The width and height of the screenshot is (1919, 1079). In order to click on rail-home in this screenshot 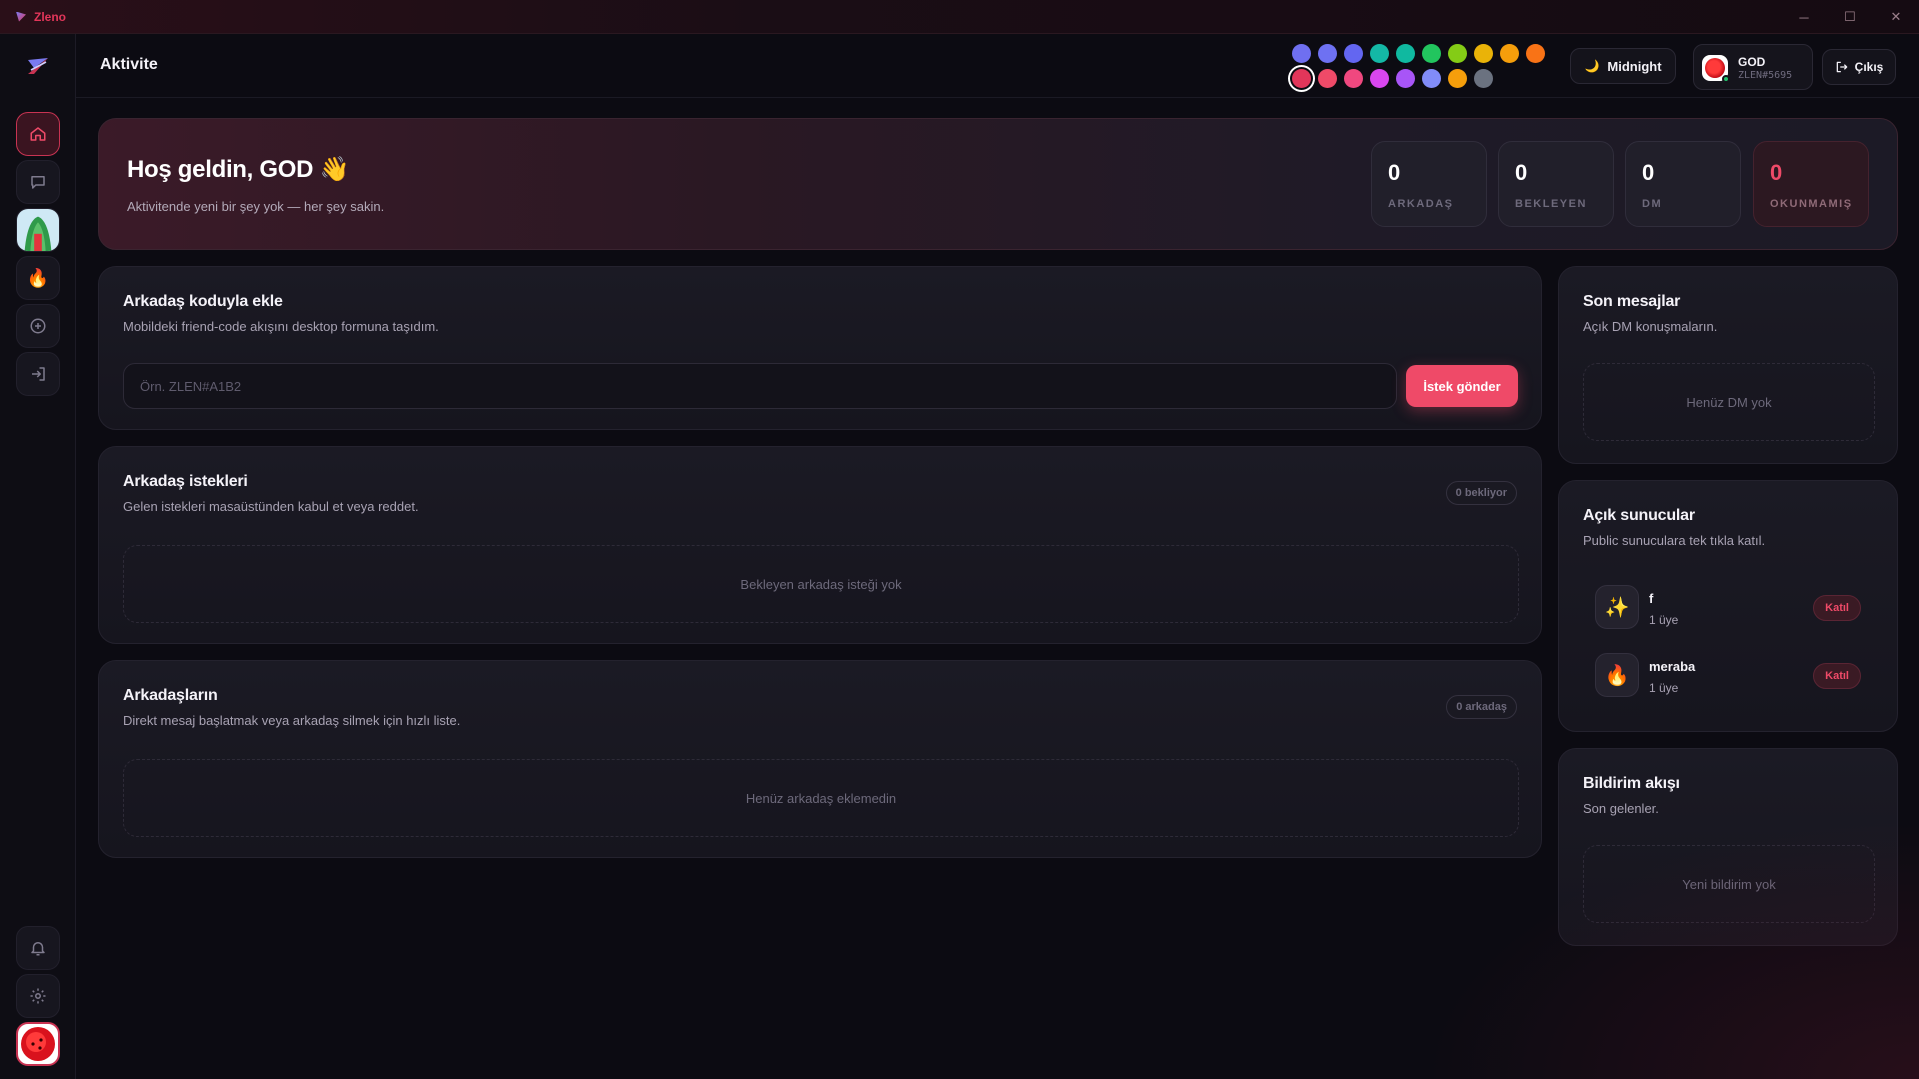, I will do `click(38, 134)`.